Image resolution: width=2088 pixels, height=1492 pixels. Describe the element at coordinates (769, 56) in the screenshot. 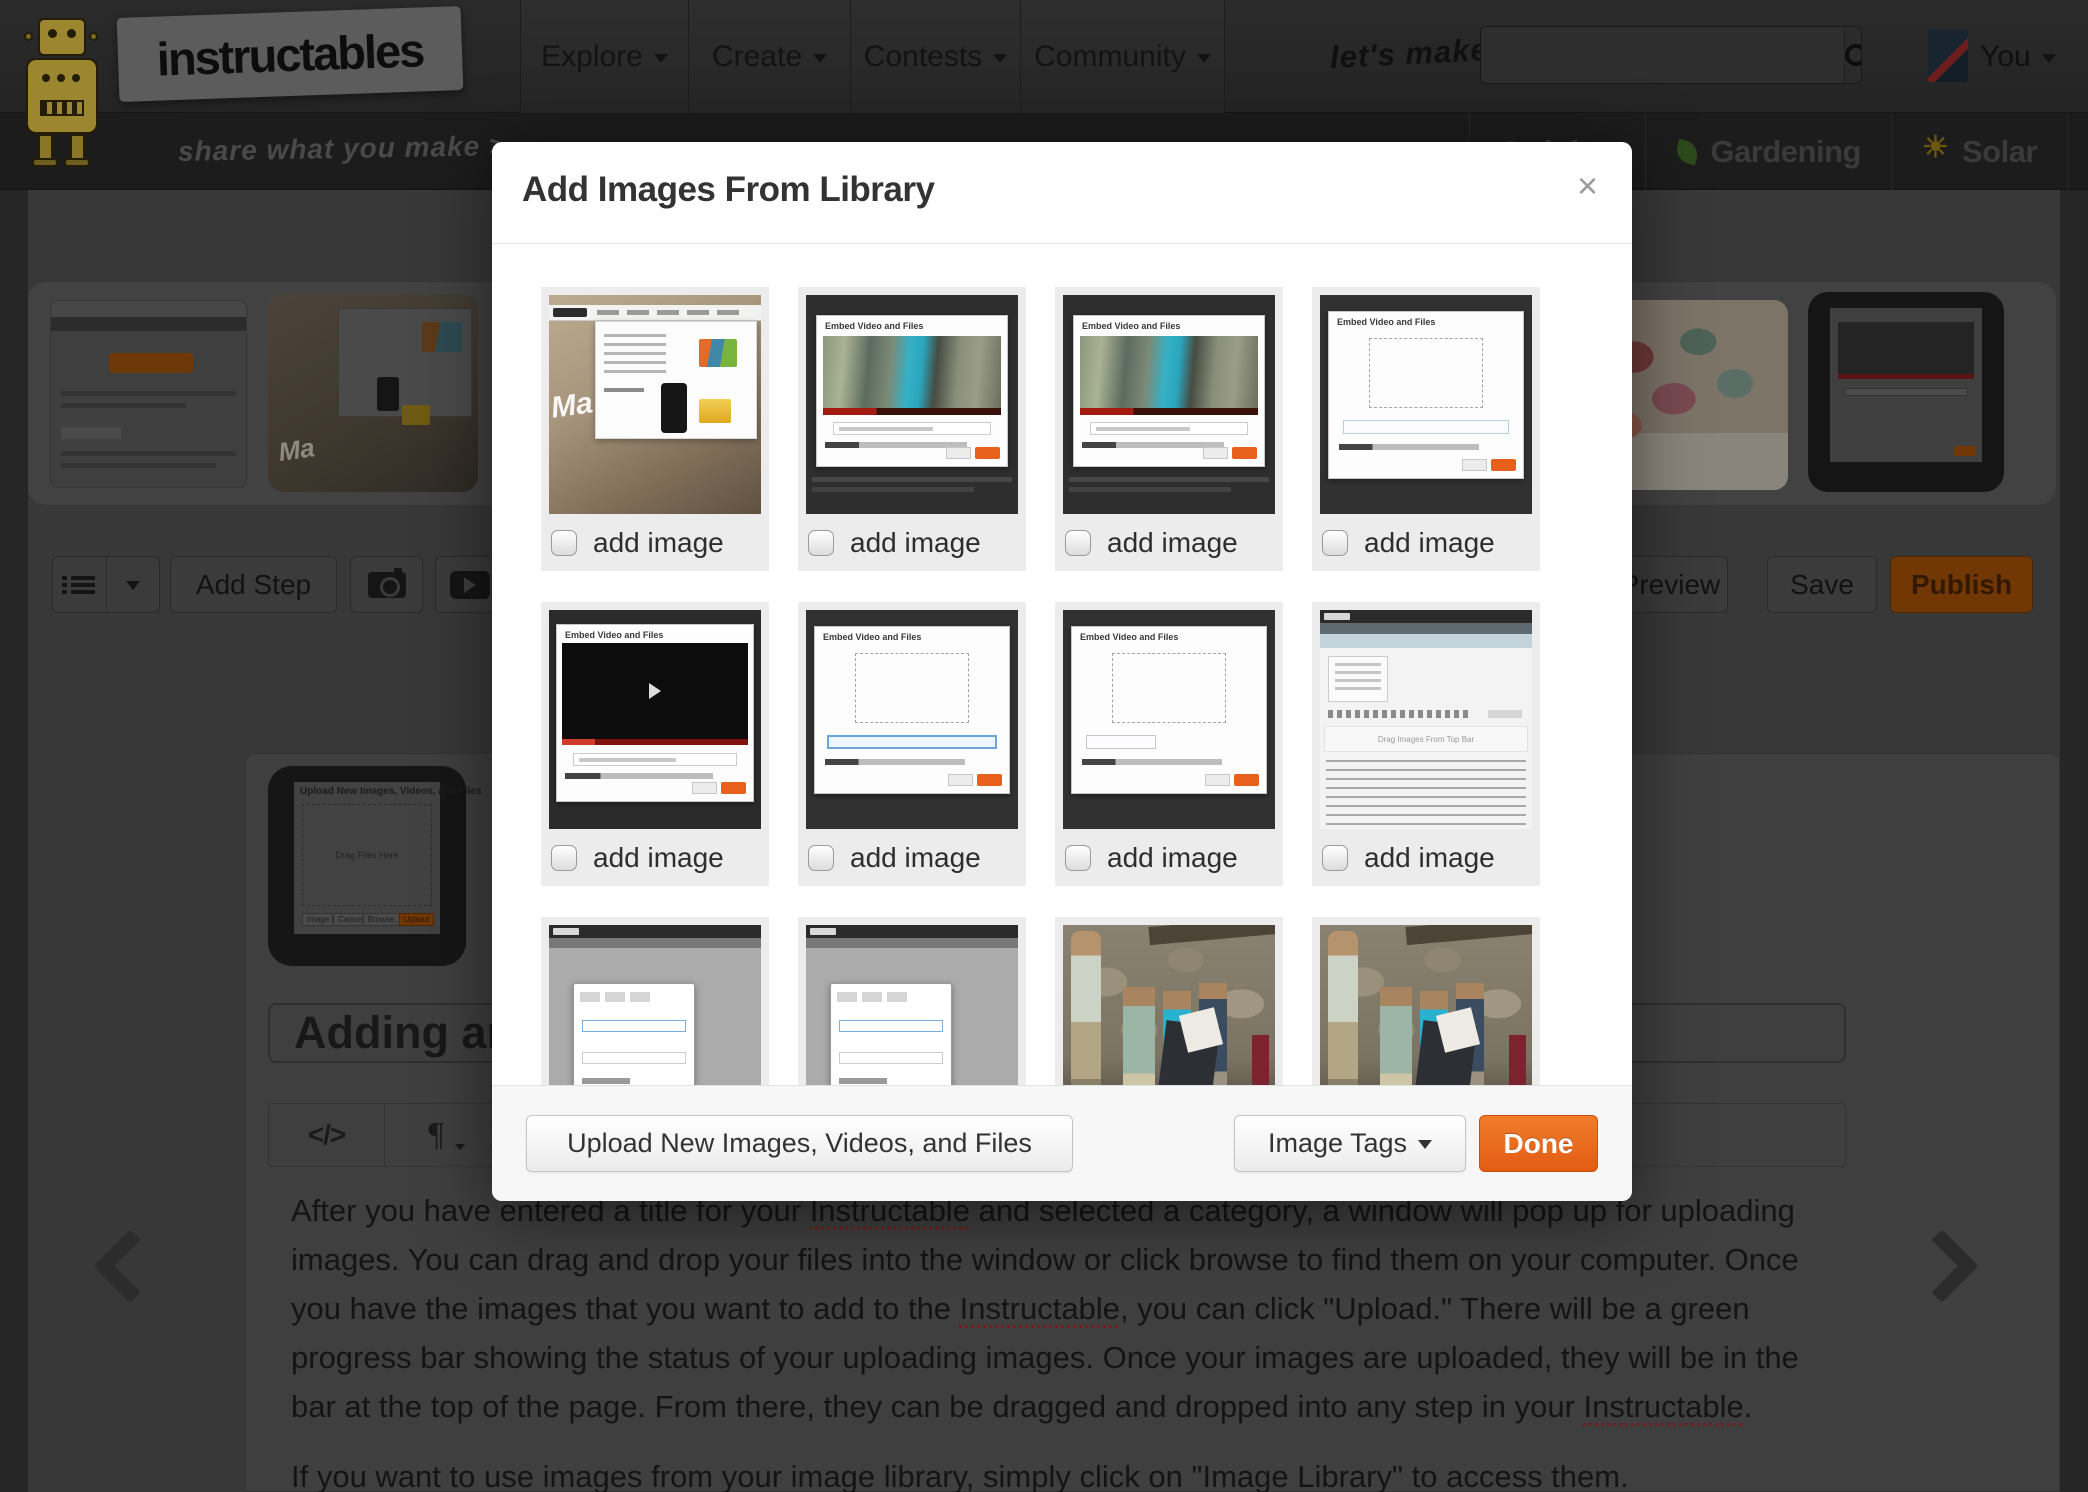

I see `nav-create: Create` at that location.